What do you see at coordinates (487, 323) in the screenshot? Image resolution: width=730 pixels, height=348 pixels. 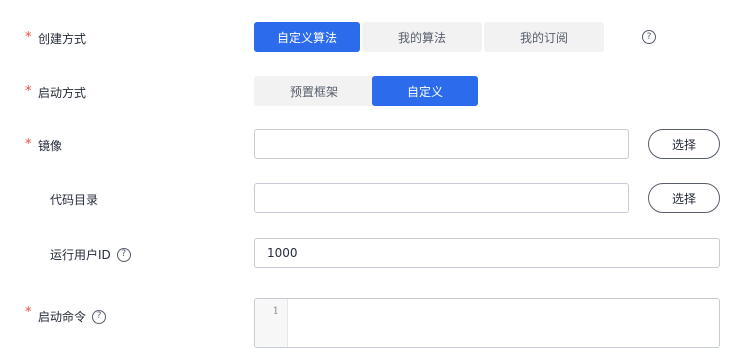 I see `boot-command-editor: 1` at bounding box center [487, 323].